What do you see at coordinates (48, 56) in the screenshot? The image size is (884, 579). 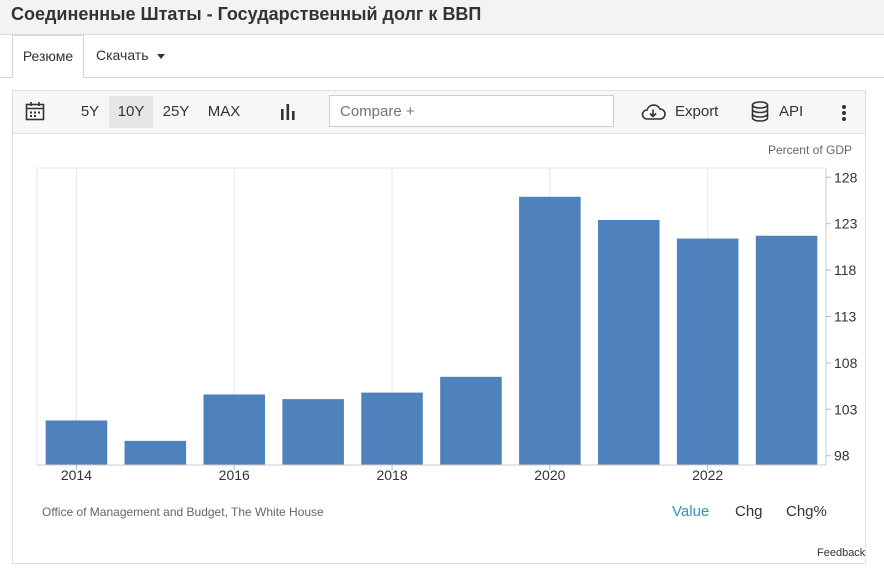 I see `tab-summary: Резюме` at bounding box center [48, 56].